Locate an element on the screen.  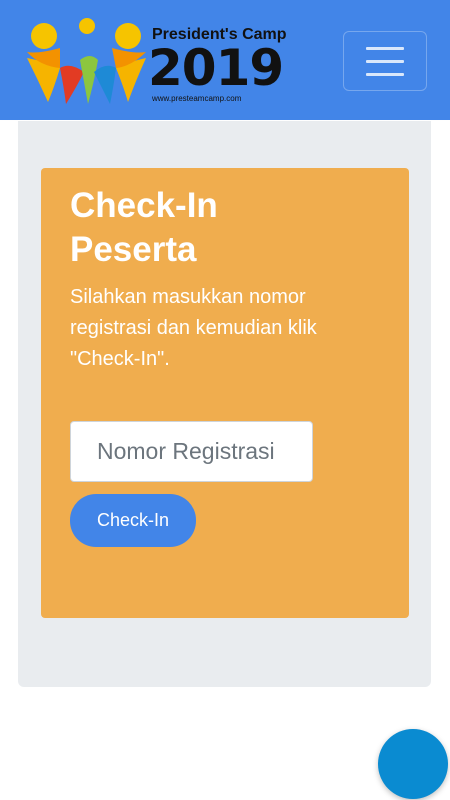
floating-action-button is located at coordinates (413, 764).